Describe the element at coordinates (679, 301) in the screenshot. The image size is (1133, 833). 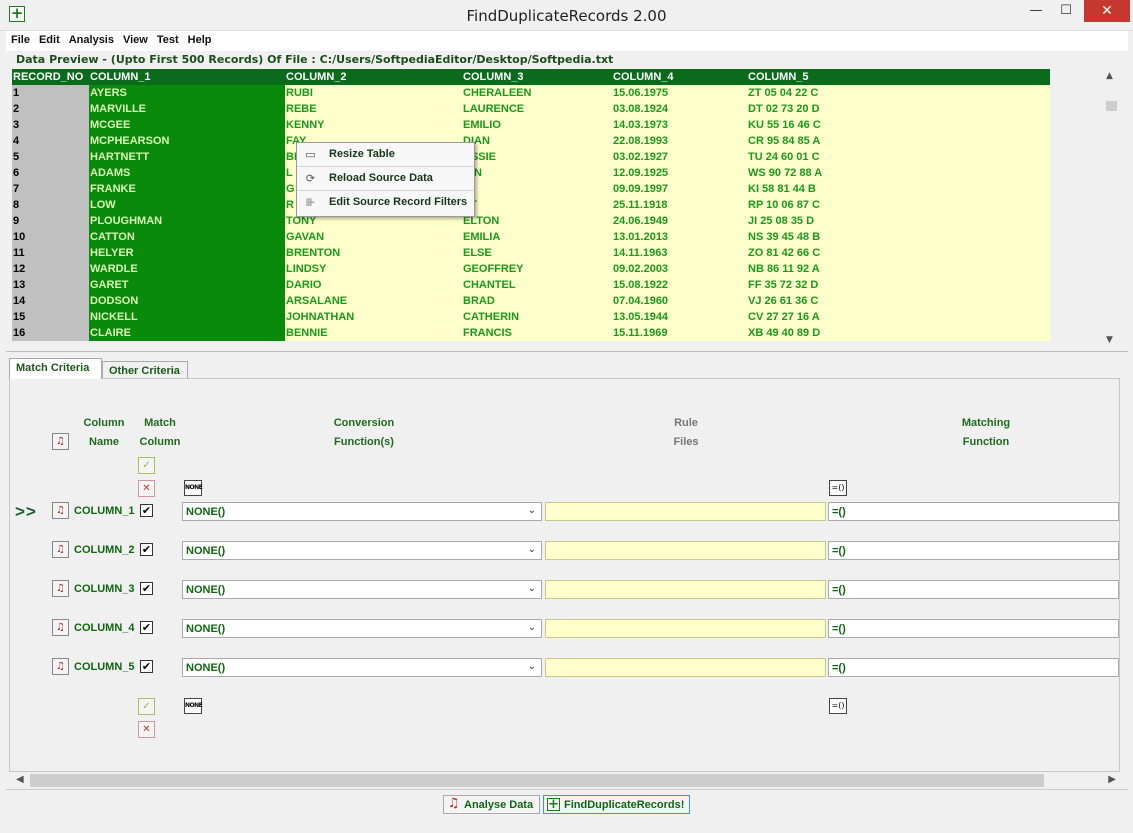
I see `table-cell: 07.04.1960` at that location.